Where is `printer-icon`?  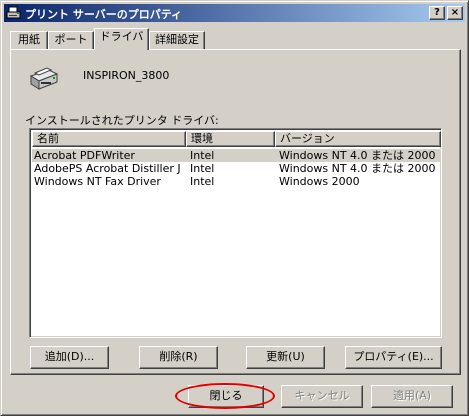
printer-icon is located at coordinates (13, 12).